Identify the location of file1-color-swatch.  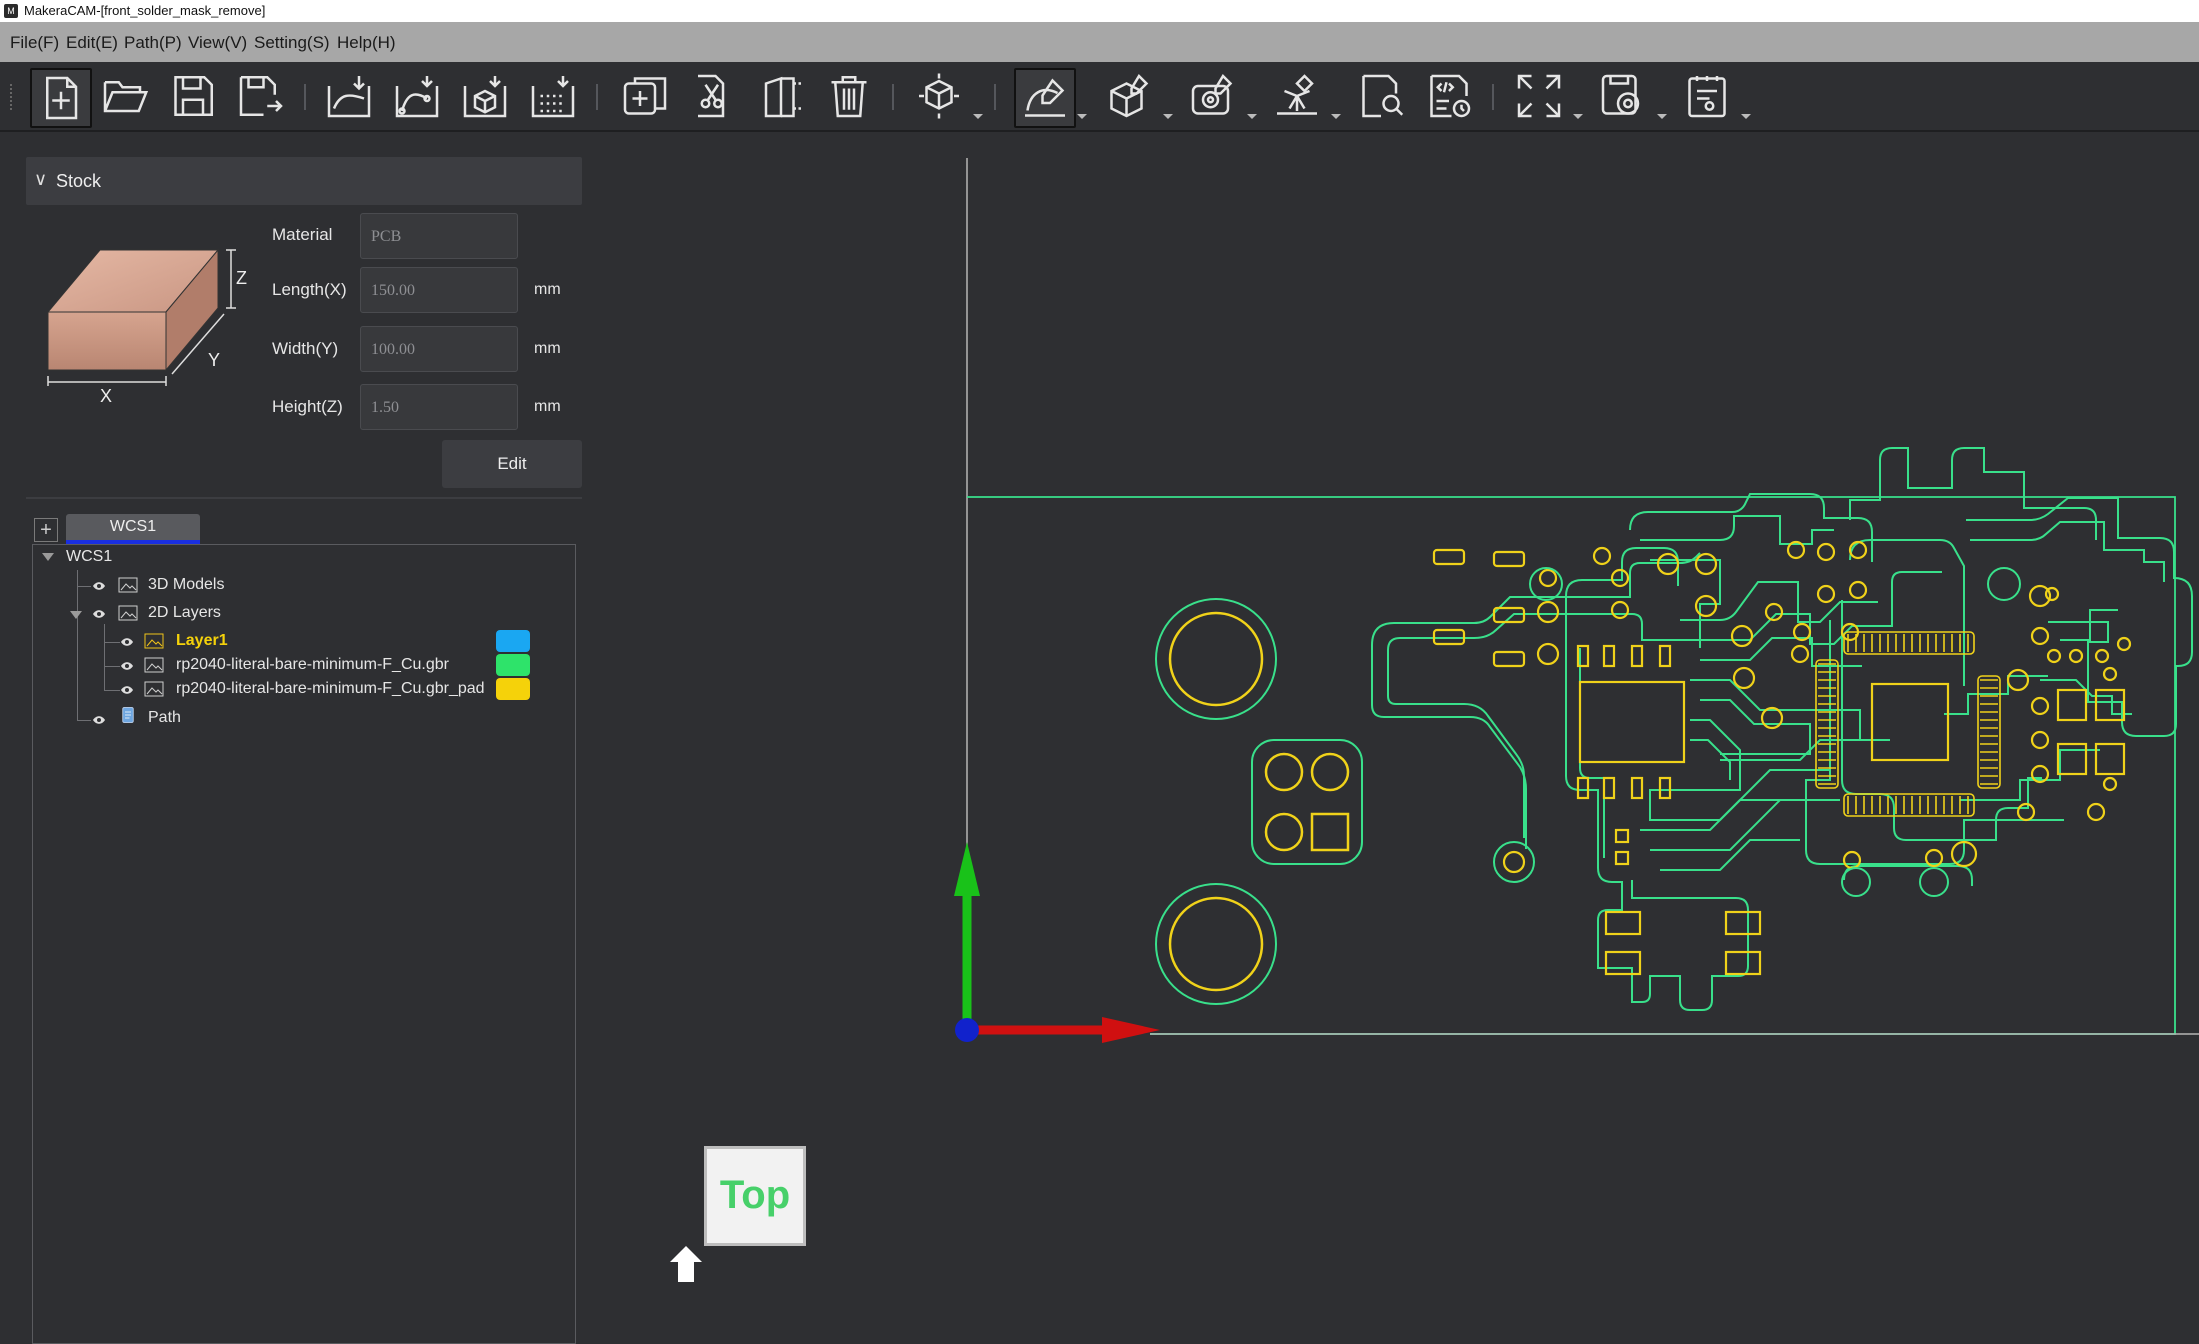
(513, 665).